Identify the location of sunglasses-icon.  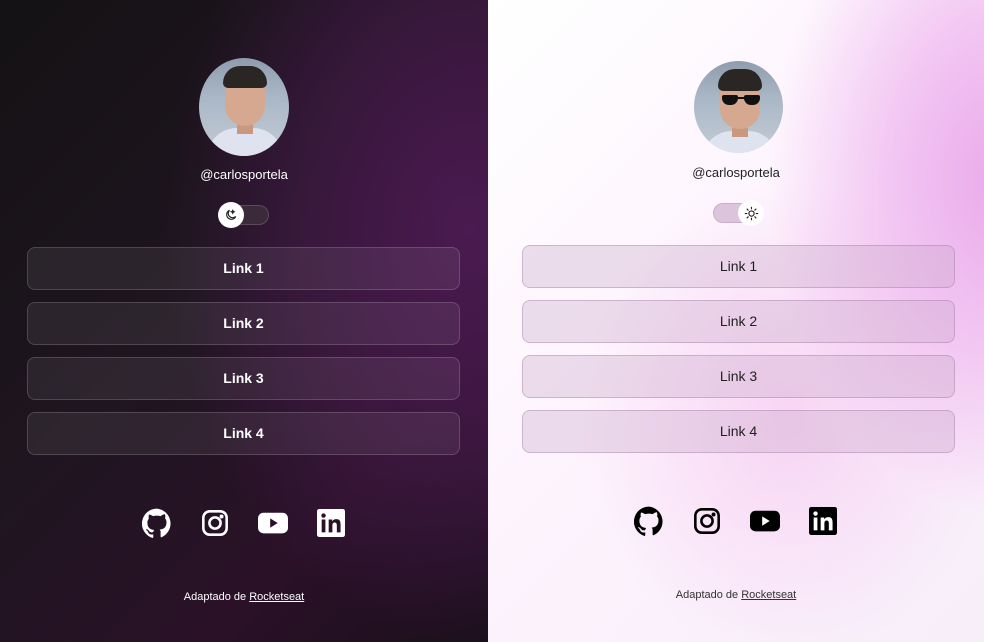
(741, 100).